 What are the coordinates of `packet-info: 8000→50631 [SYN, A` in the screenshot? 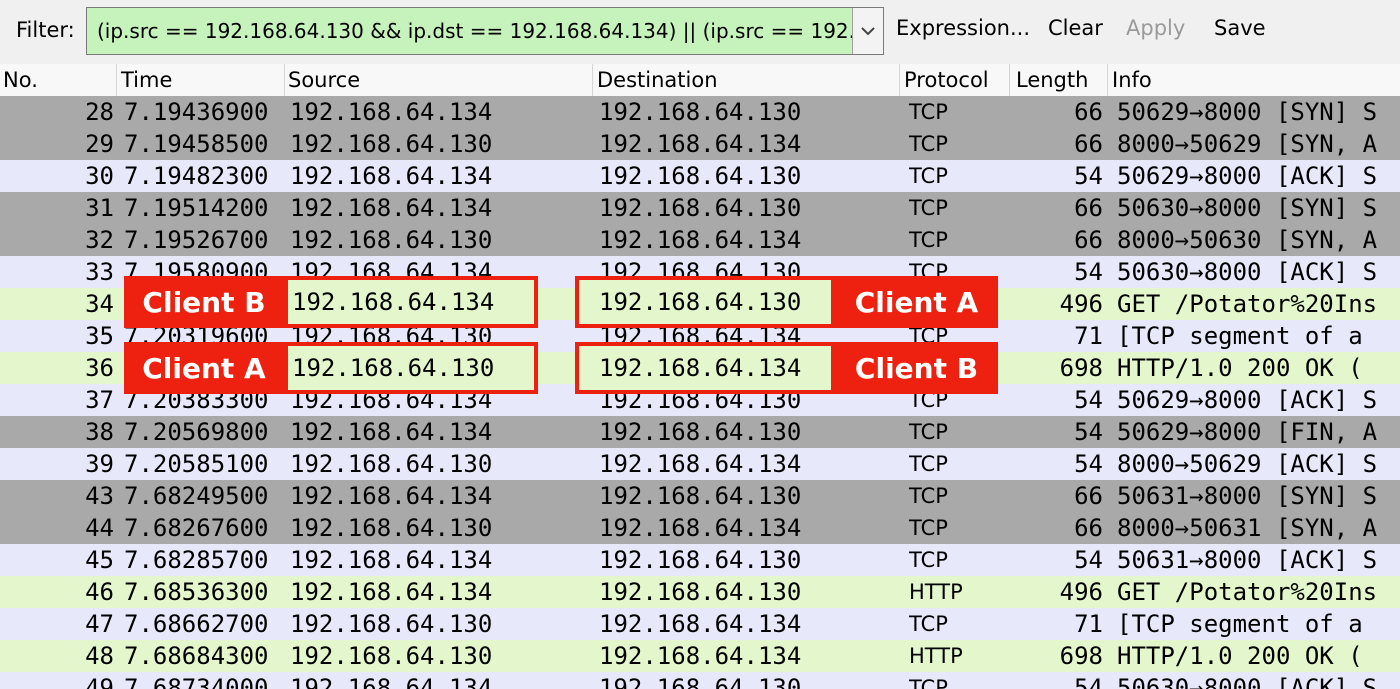 It's located at (1247, 528).